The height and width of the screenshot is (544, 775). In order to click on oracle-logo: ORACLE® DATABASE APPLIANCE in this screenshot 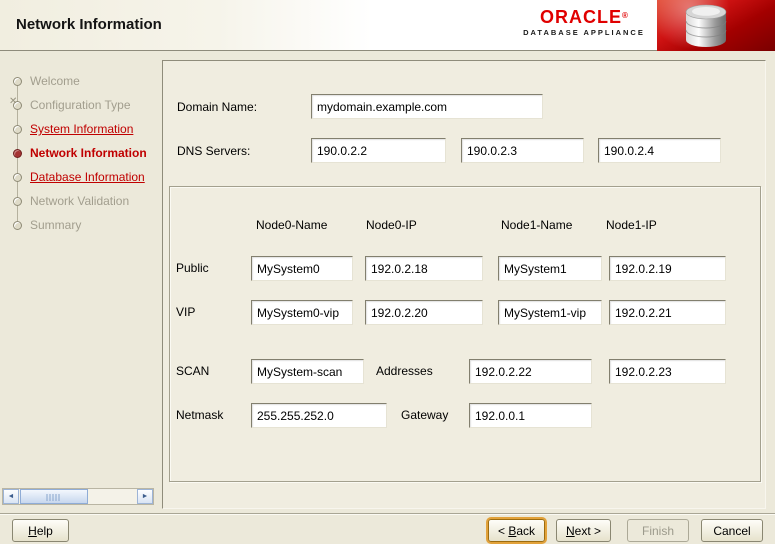, I will do `click(584, 22)`.